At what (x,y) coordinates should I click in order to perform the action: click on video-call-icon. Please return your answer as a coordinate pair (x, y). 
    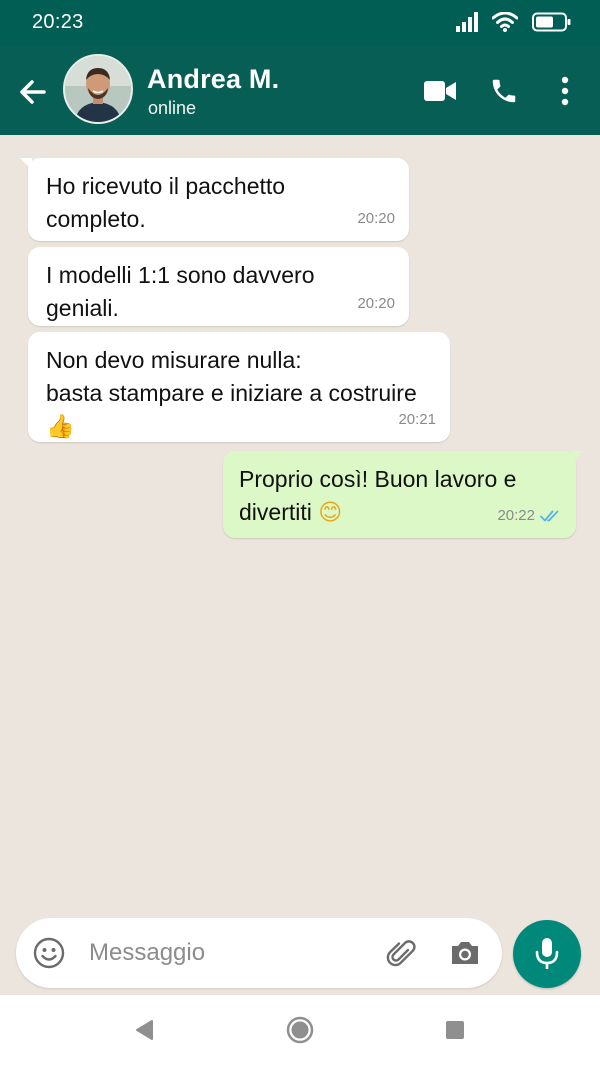
    Looking at the image, I should click on (440, 91).